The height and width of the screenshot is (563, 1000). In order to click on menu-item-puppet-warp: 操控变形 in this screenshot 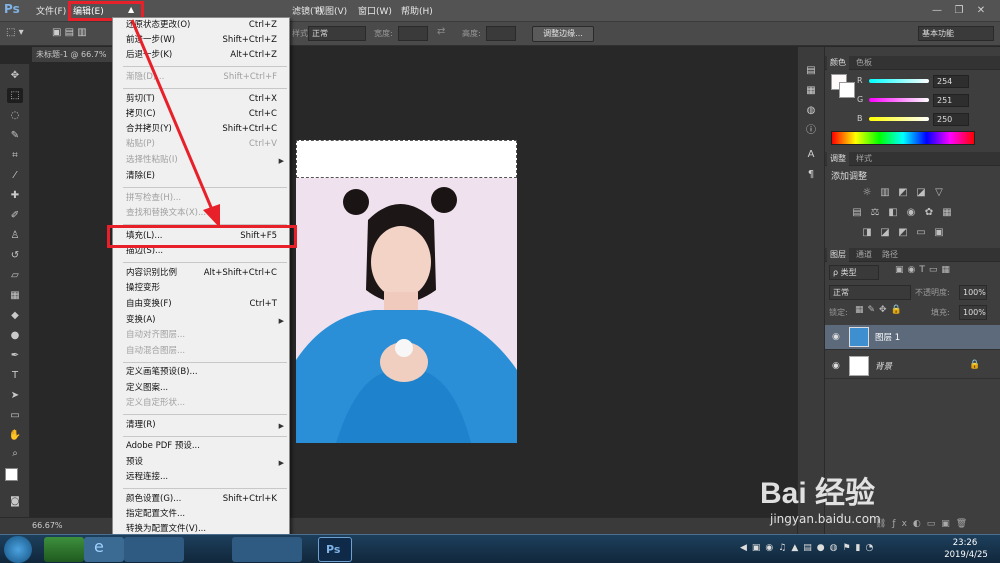, I will do `click(143, 288)`.